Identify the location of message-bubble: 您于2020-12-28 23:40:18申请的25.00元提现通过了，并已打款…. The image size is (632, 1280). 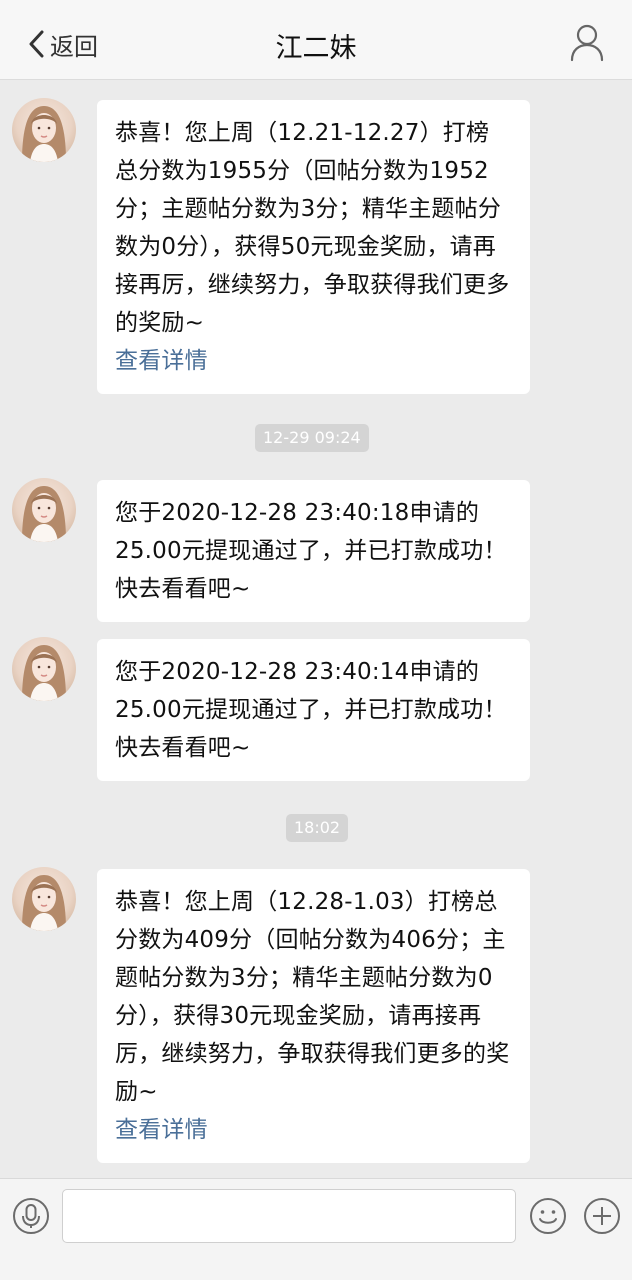
(313, 551).